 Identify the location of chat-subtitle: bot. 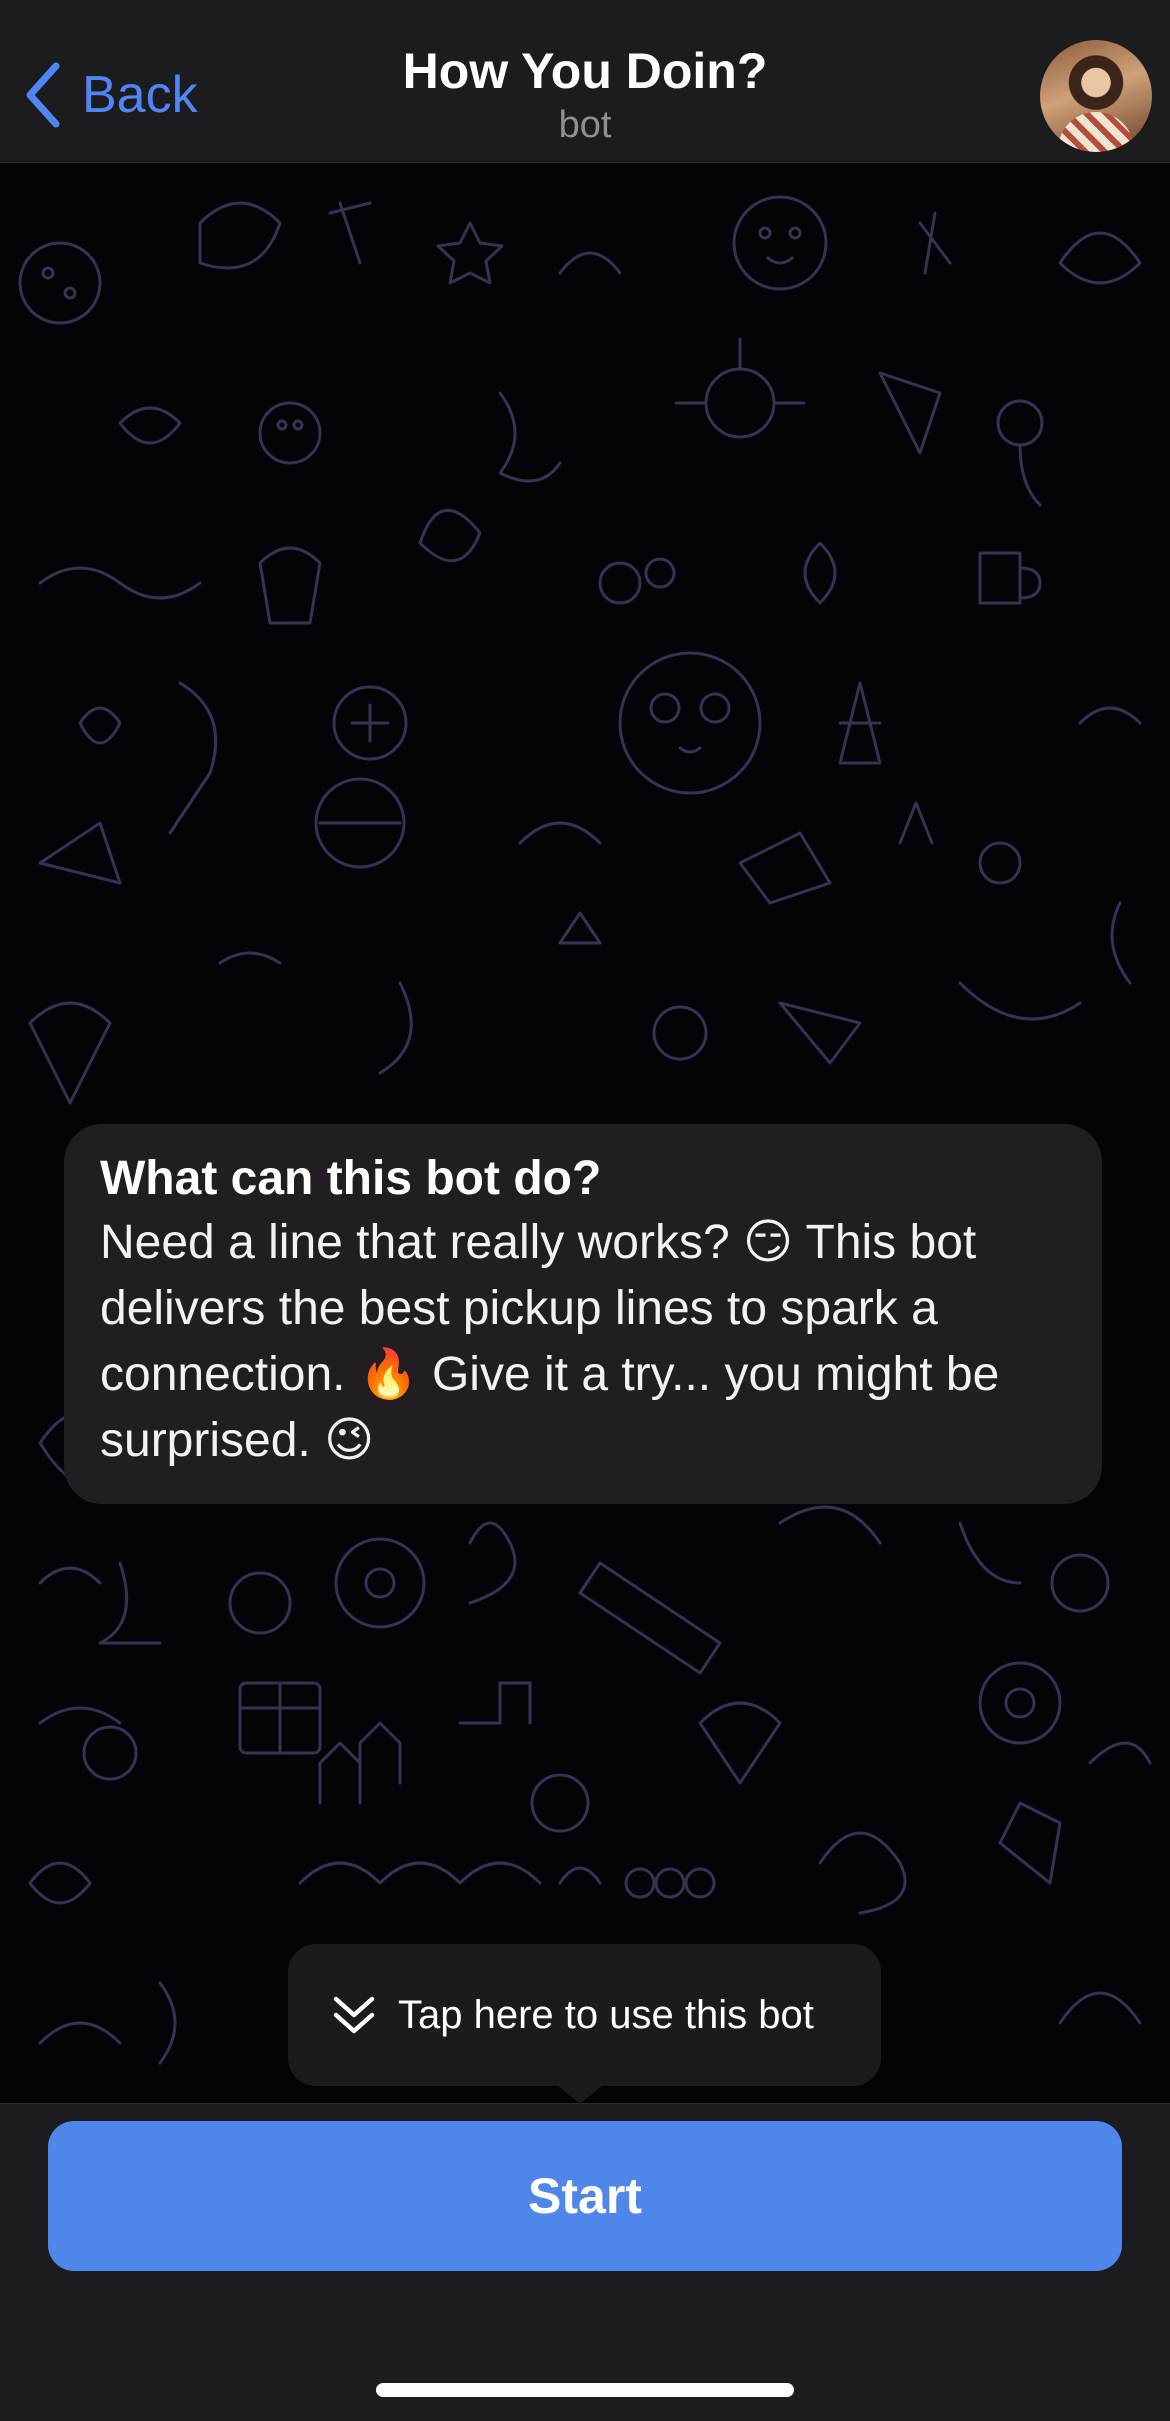
(585, 125).